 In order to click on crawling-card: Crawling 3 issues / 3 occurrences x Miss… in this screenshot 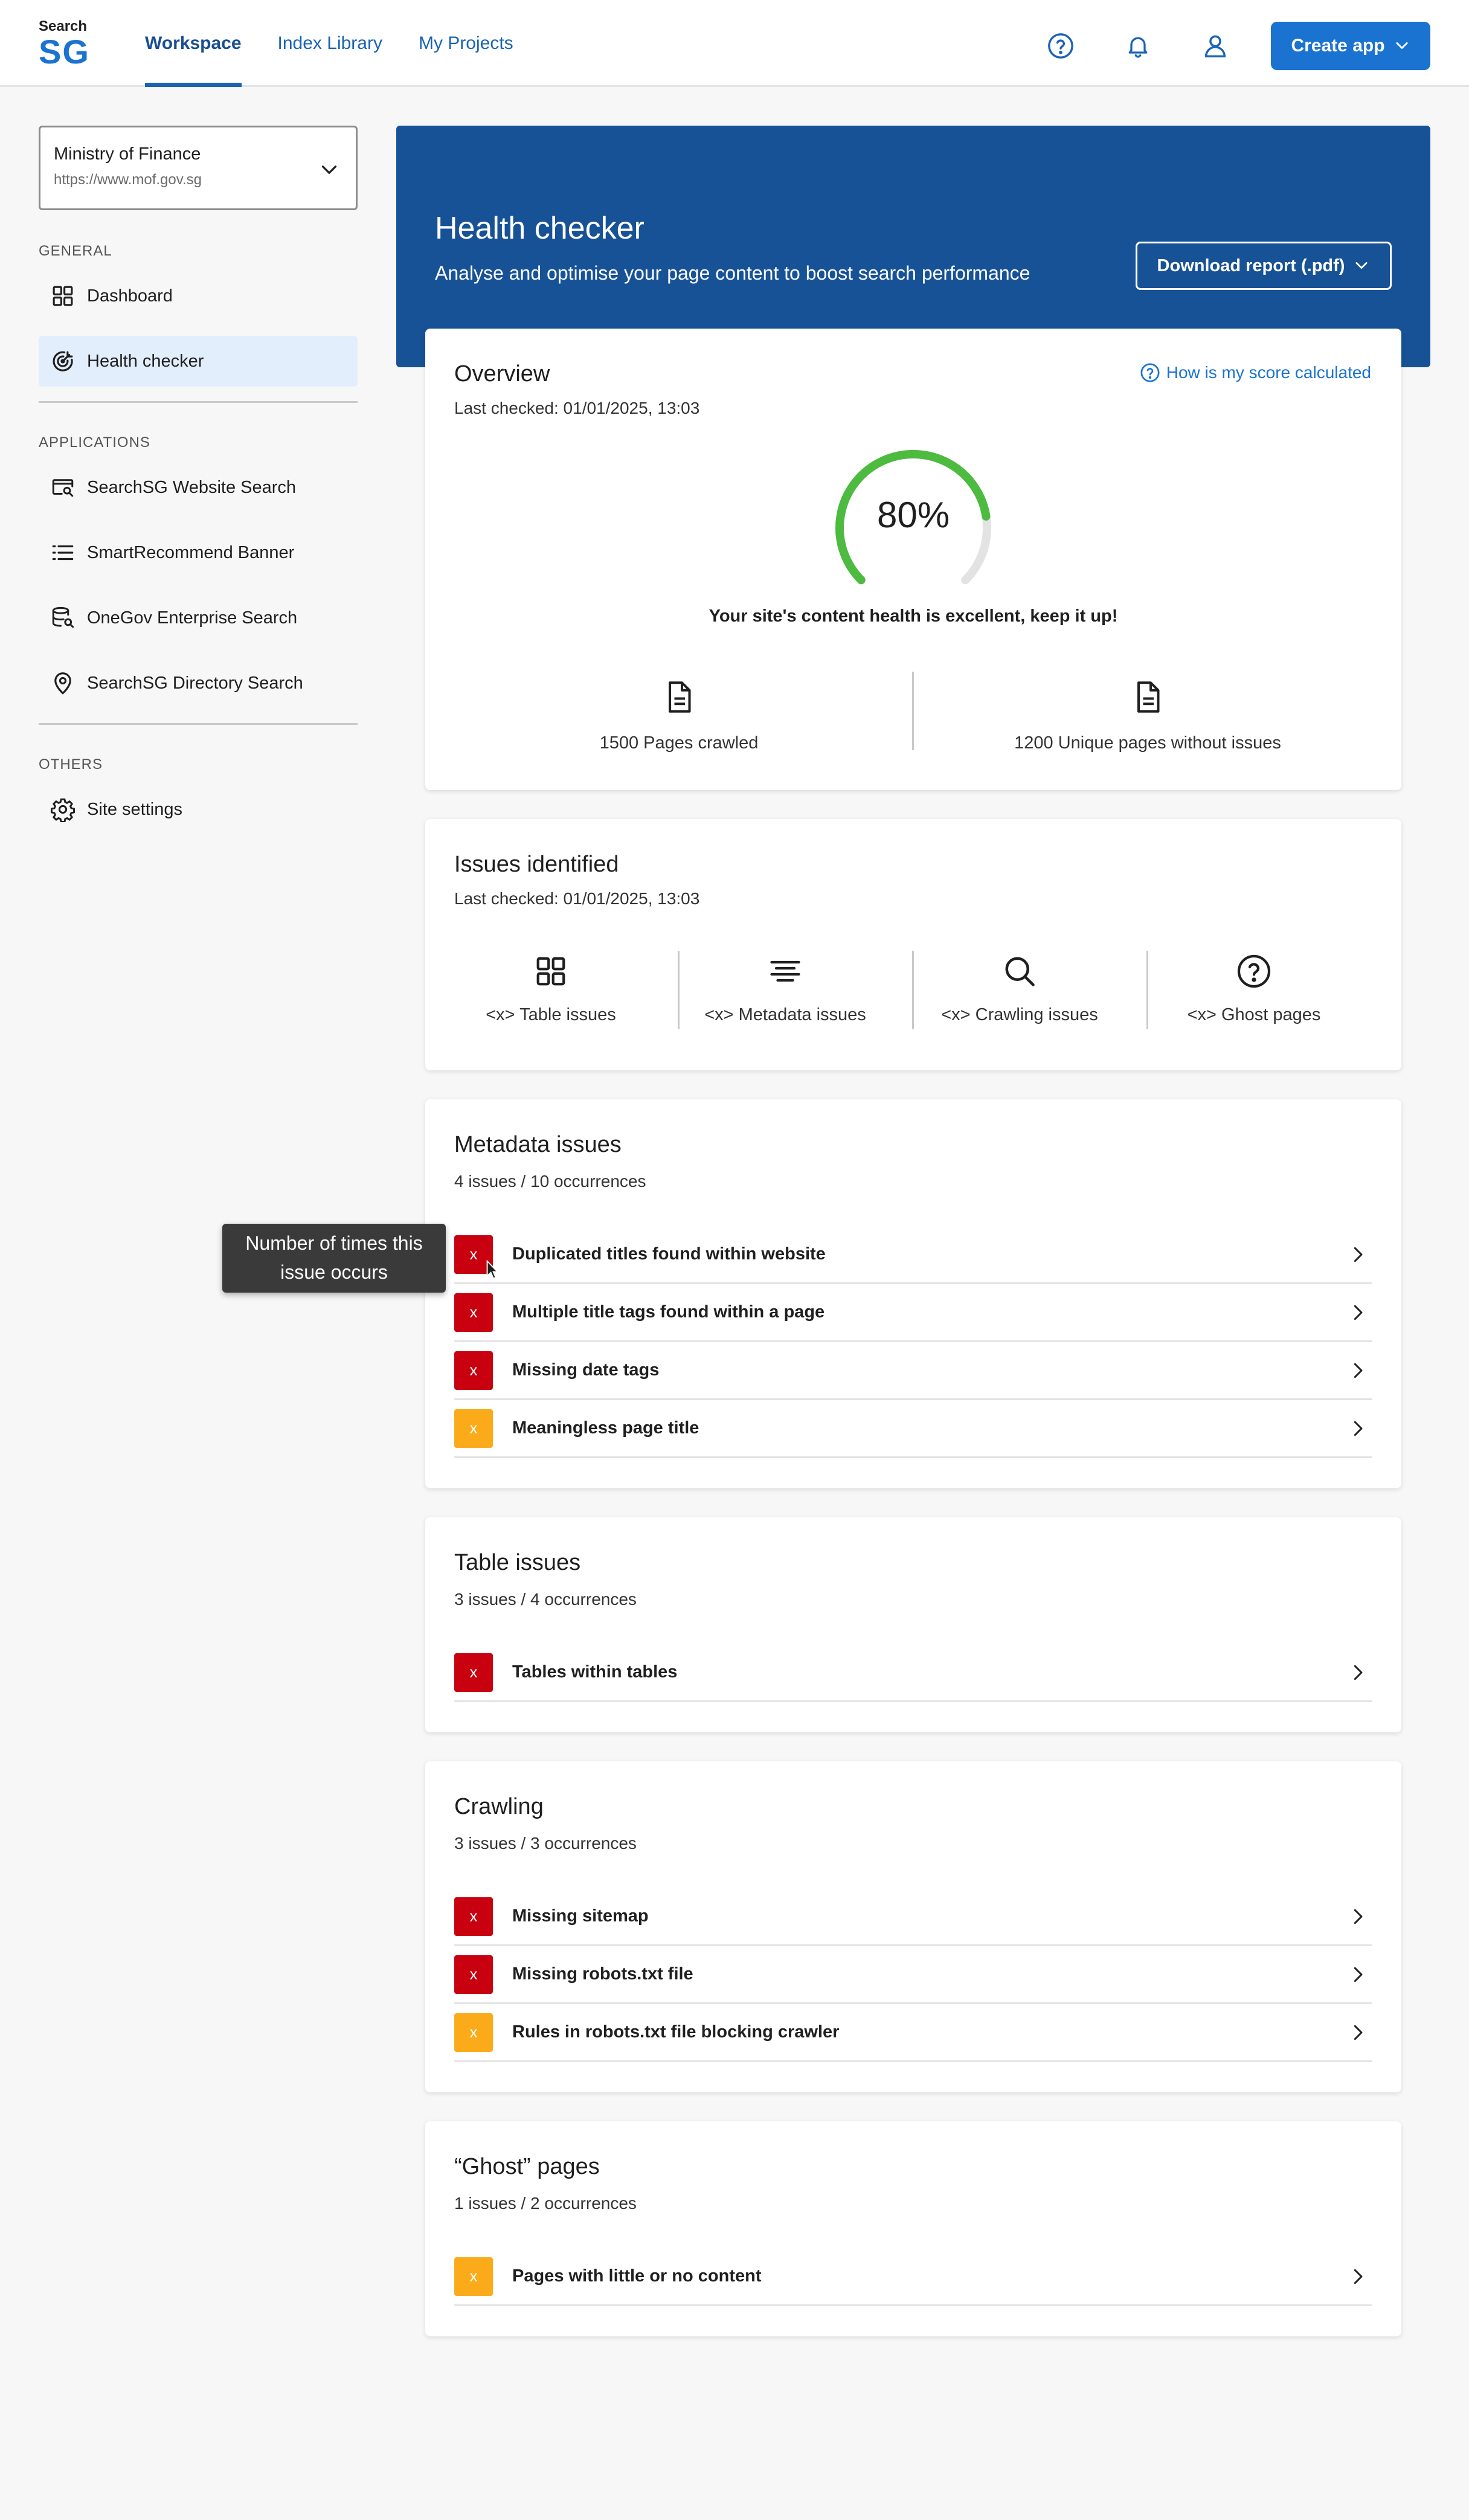, I will do `click(913, 1926)`.